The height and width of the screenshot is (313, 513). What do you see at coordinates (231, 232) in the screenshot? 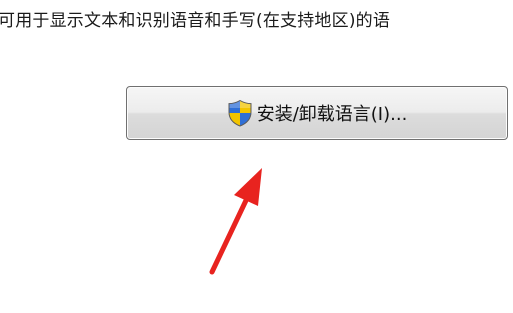
I see `arrow-shaft` at bounding box center [231, 232].